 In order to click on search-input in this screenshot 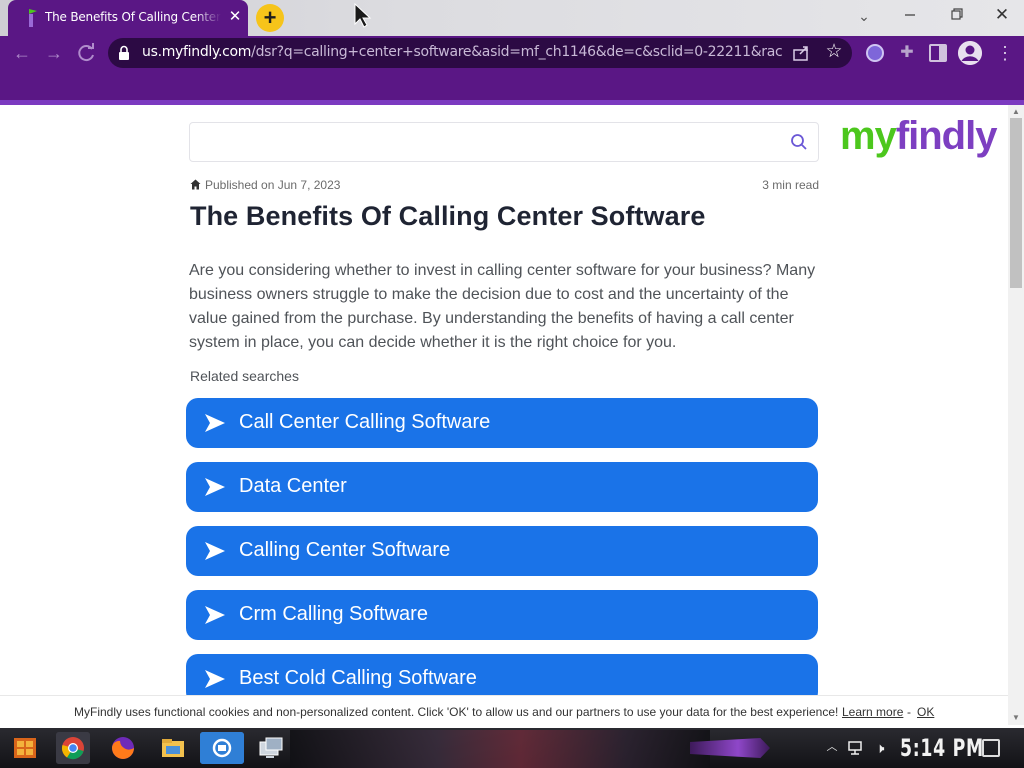, I will do `click(504, 142)`.